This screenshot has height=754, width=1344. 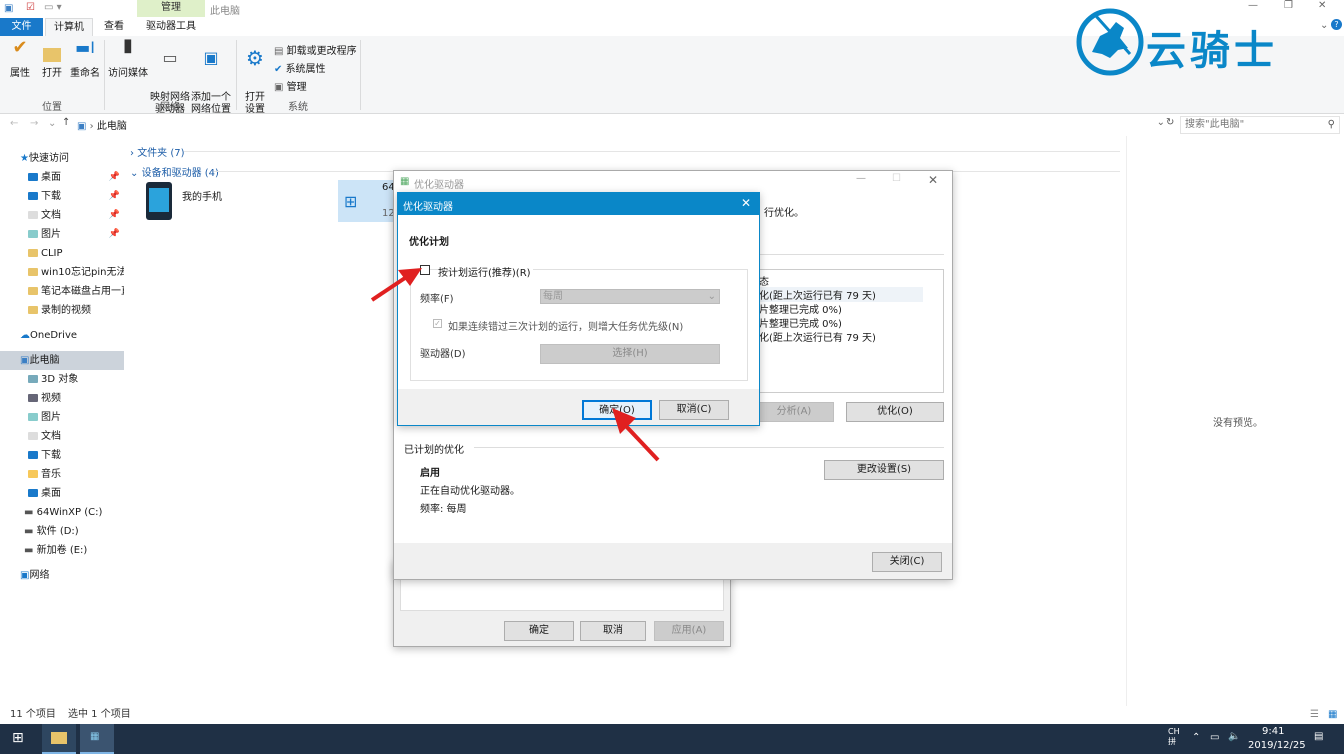 What do you see at coordinates (82, 126) in the screenshot?
I see `pc-icon: ▣` at bounding box center [82, 126].